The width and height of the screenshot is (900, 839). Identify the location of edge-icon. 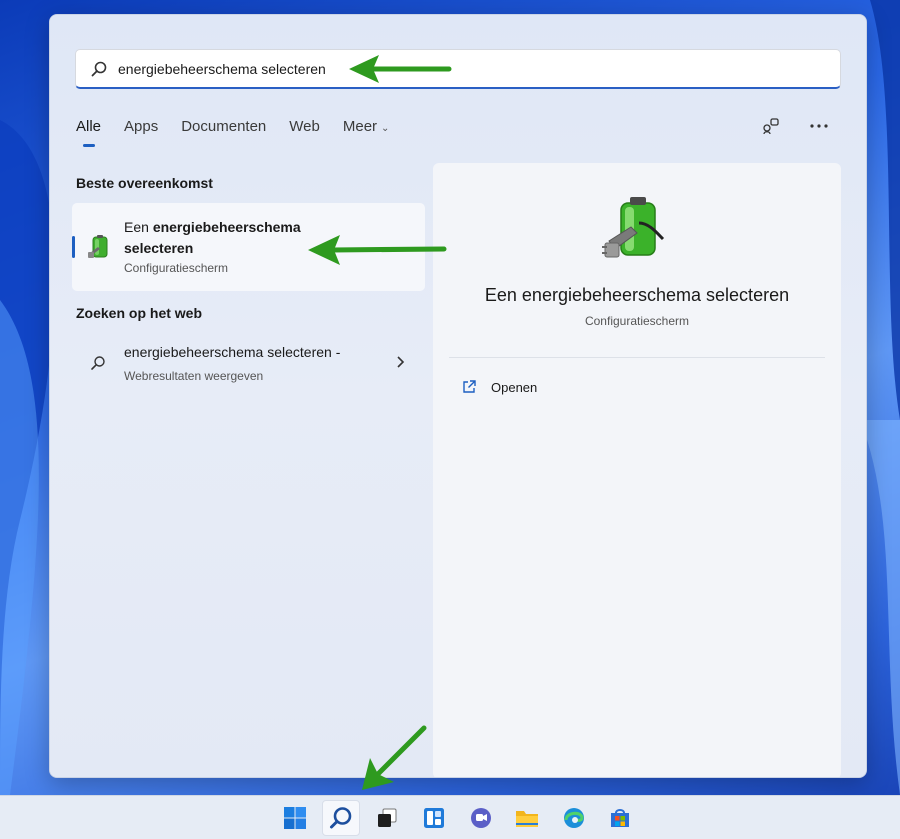
(574, 818).